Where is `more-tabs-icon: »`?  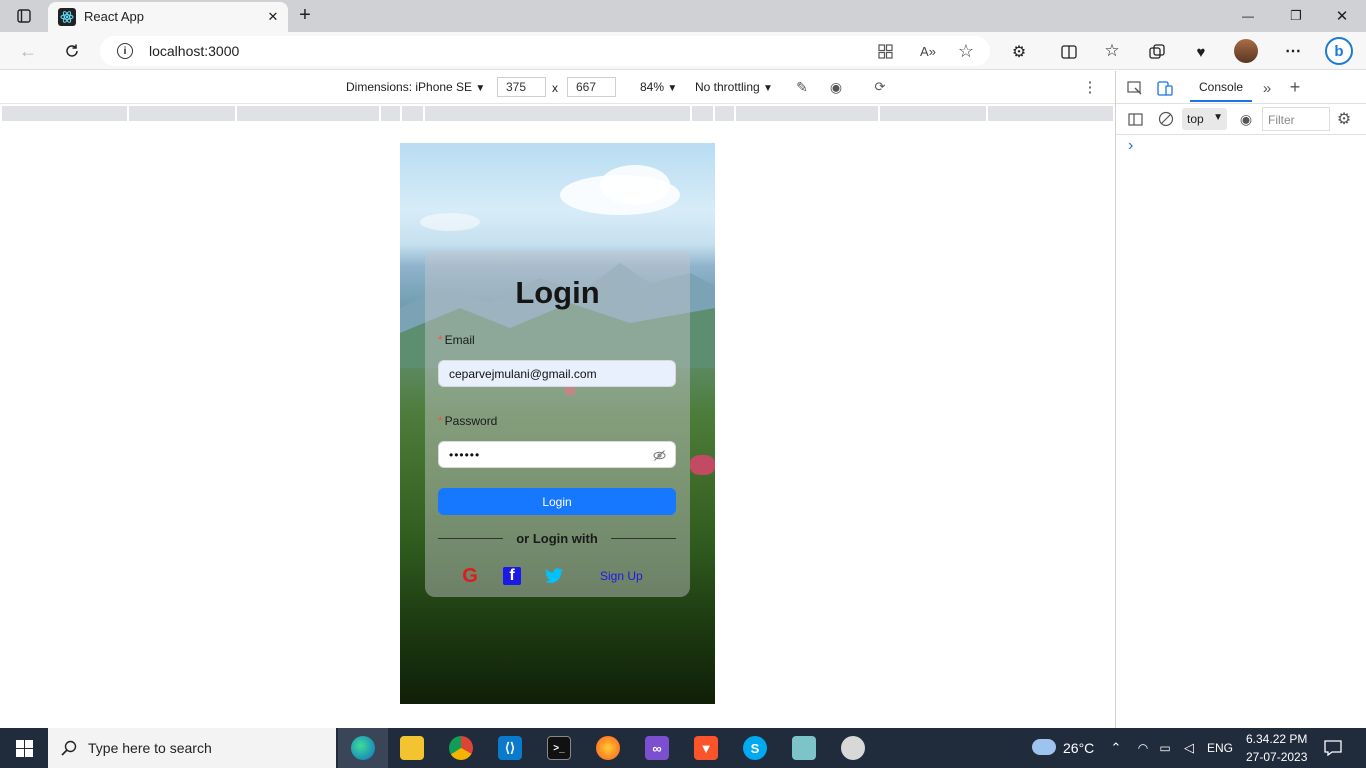
more-tabs-icon: » is located at coordinates (1267, 88).